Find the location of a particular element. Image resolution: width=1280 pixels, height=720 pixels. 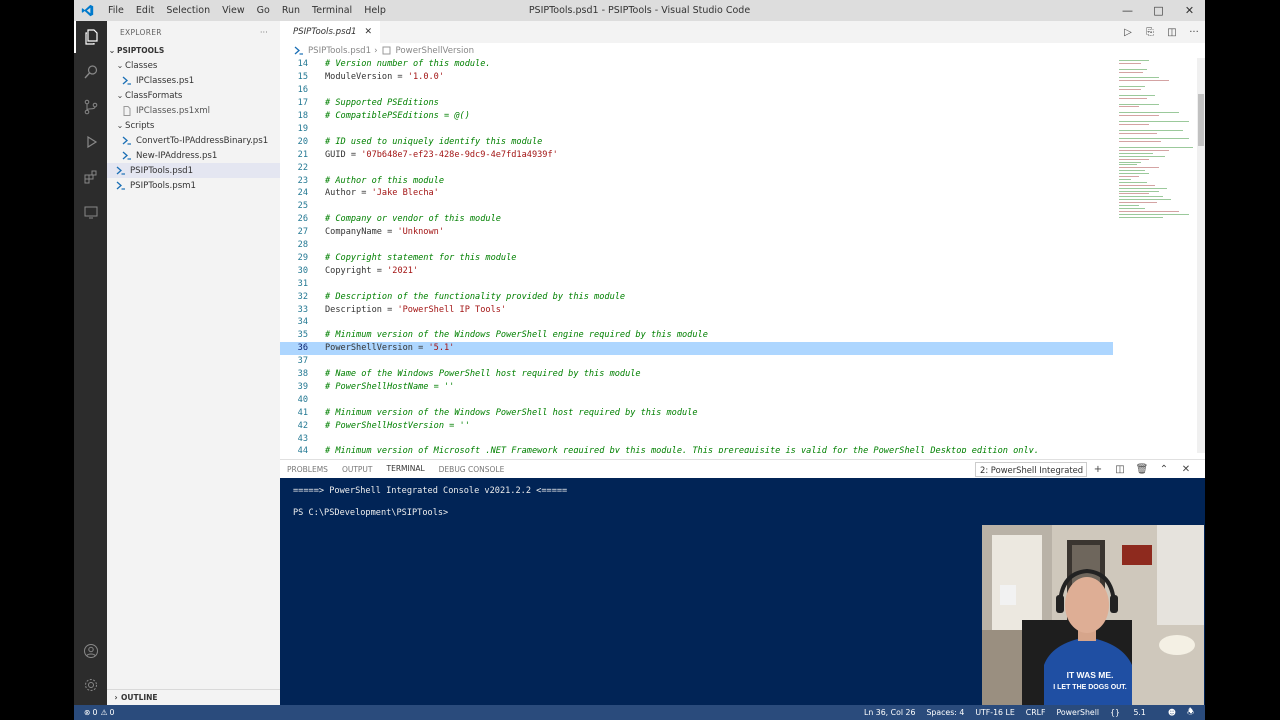

minimize-button: — is located at coordinates (1127, 10).